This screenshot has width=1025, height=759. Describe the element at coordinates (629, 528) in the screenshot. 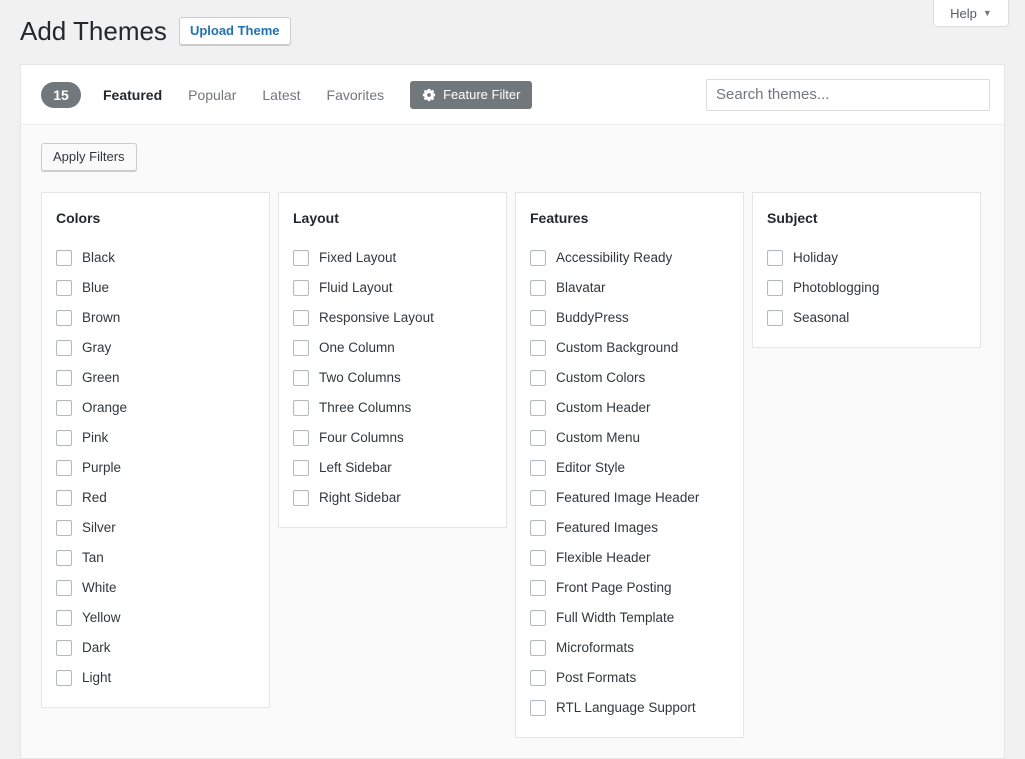

I see `filter-checkbox-item: Featured Images` at that location.